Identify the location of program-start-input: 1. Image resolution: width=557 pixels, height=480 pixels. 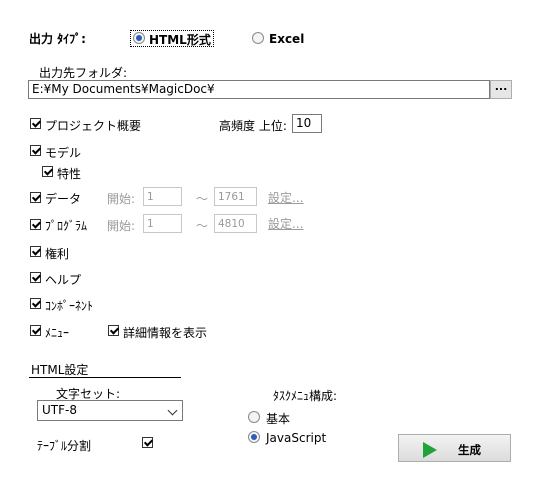
(162, 223).